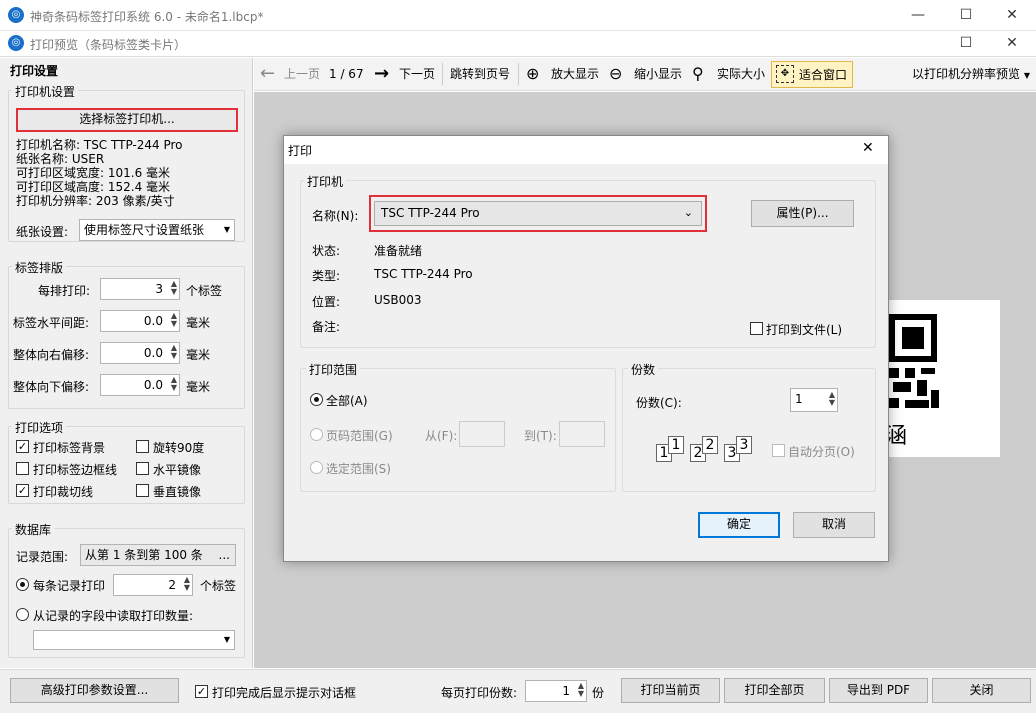  Describe the element at coordinates (39, 267) in the screenshot. I see `layout-group-title: 标签排版` at that location.